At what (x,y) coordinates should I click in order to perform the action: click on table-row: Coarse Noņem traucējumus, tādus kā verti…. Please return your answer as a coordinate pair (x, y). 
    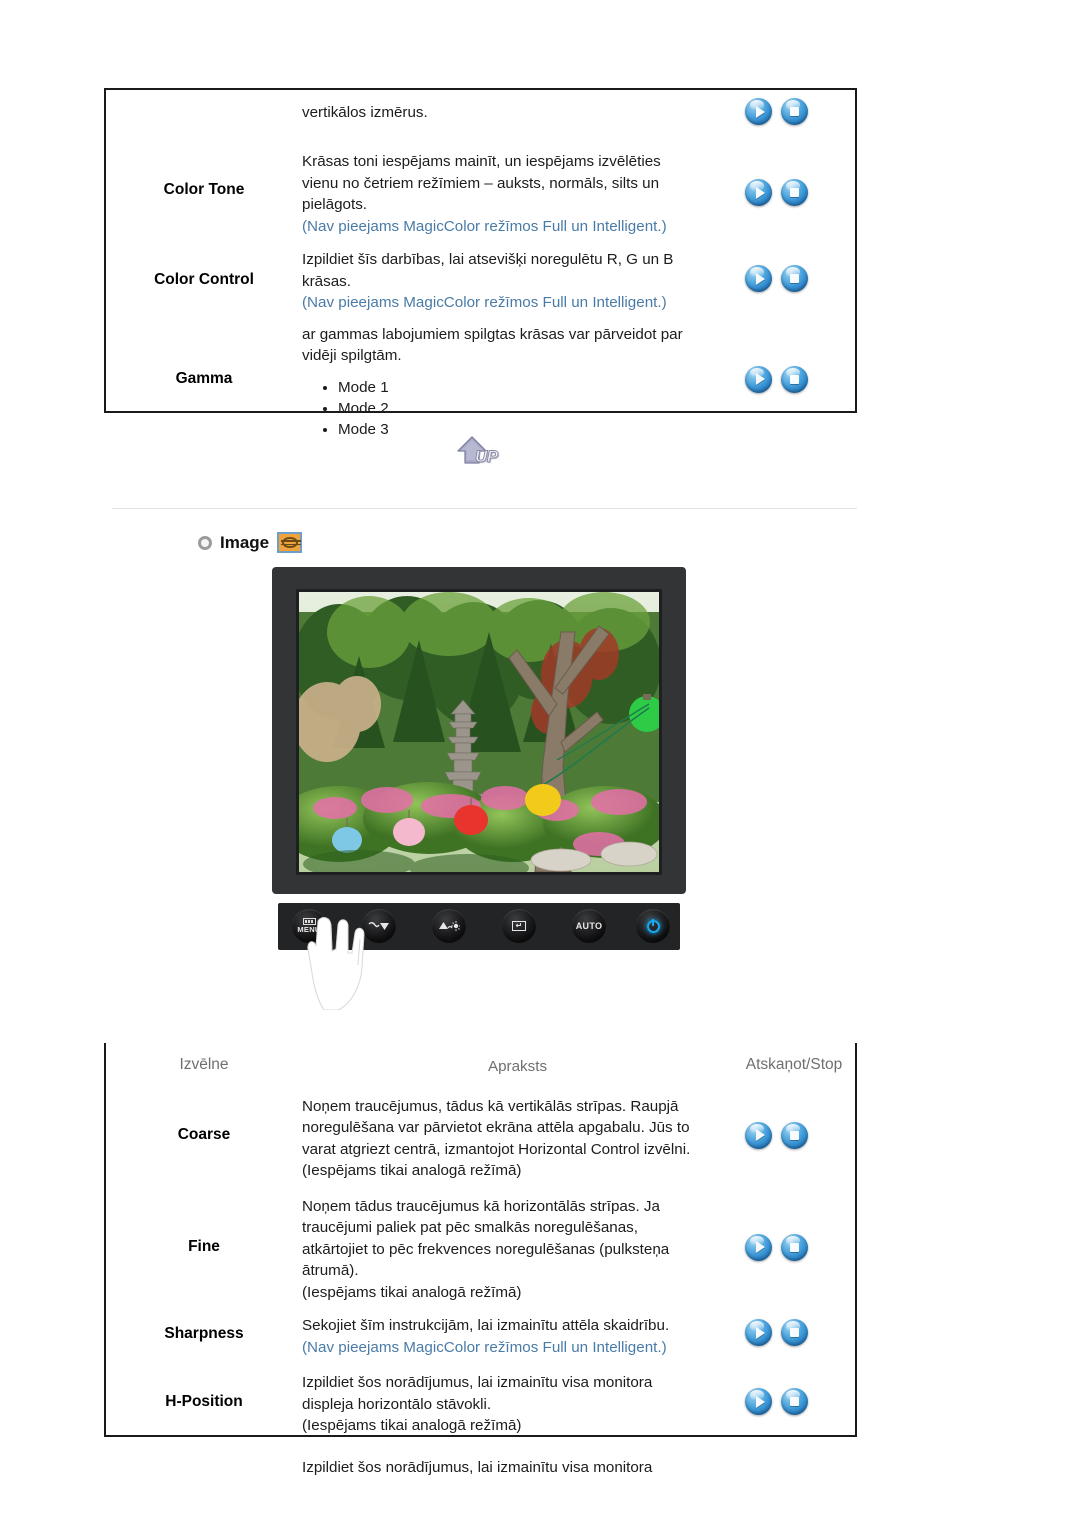
    Looking at the image, I should click on (480, 1130).